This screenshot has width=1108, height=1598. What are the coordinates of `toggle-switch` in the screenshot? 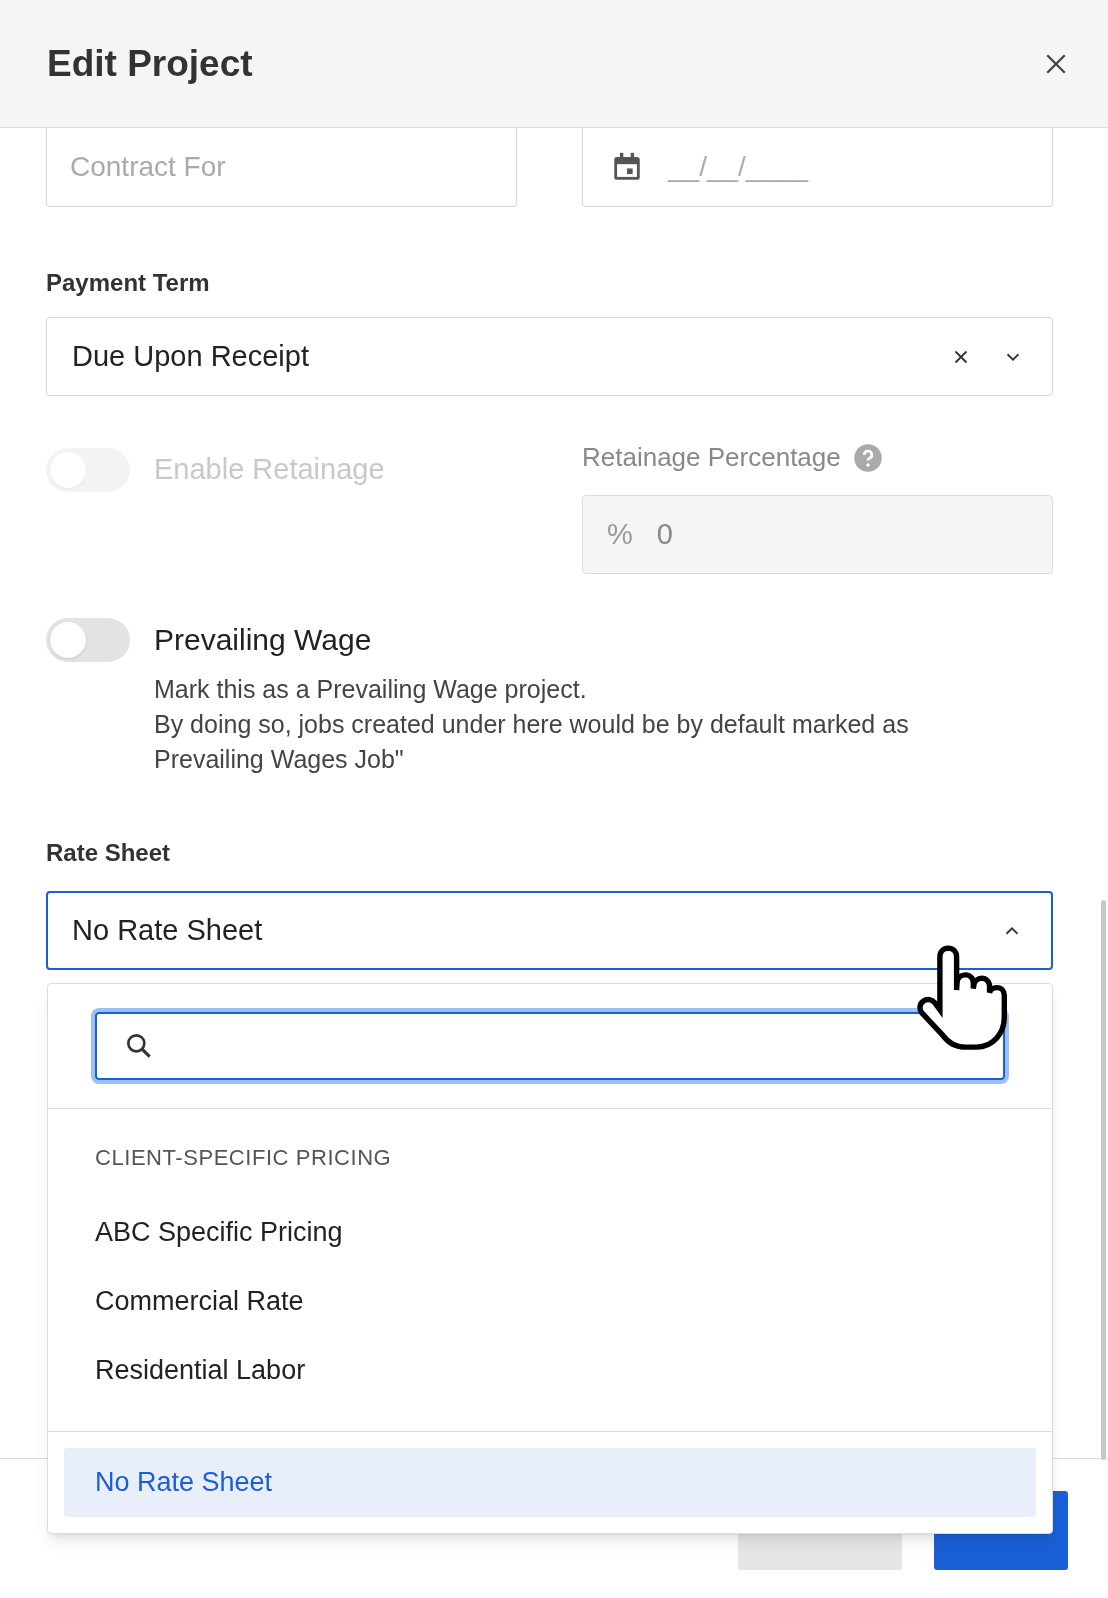 It's located at (88, 640).